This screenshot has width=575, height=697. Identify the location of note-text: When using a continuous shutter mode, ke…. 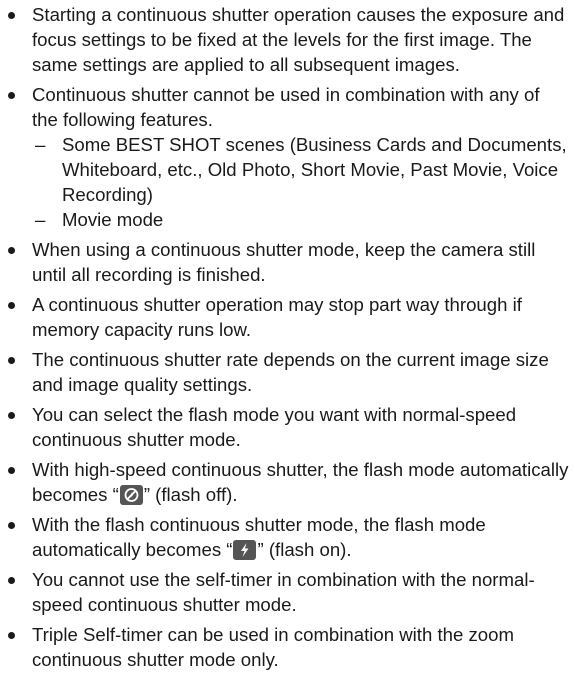
(284, 262).